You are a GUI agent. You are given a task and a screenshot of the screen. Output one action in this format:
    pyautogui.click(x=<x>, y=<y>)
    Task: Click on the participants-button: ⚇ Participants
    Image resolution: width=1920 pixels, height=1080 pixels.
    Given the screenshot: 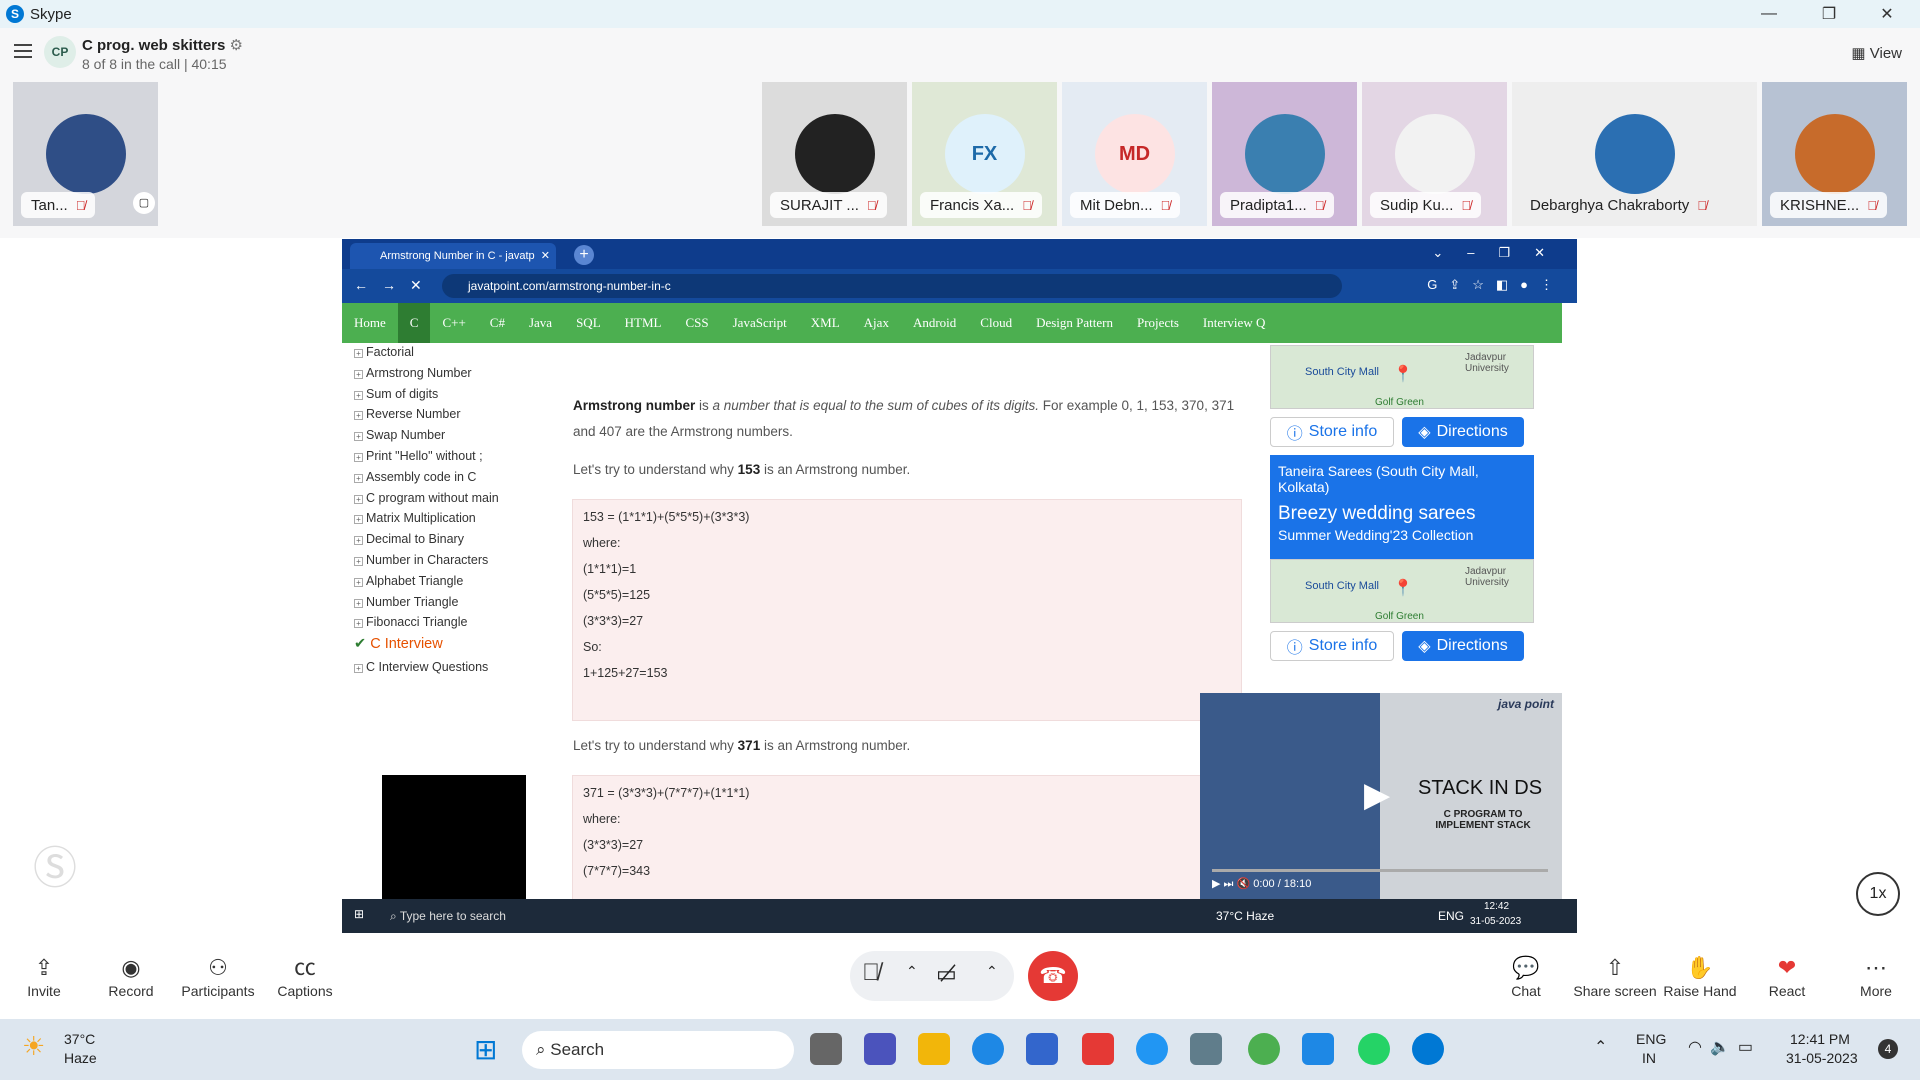 What is the action you would take?
    pyautogui.click(x=218, y=976)
    